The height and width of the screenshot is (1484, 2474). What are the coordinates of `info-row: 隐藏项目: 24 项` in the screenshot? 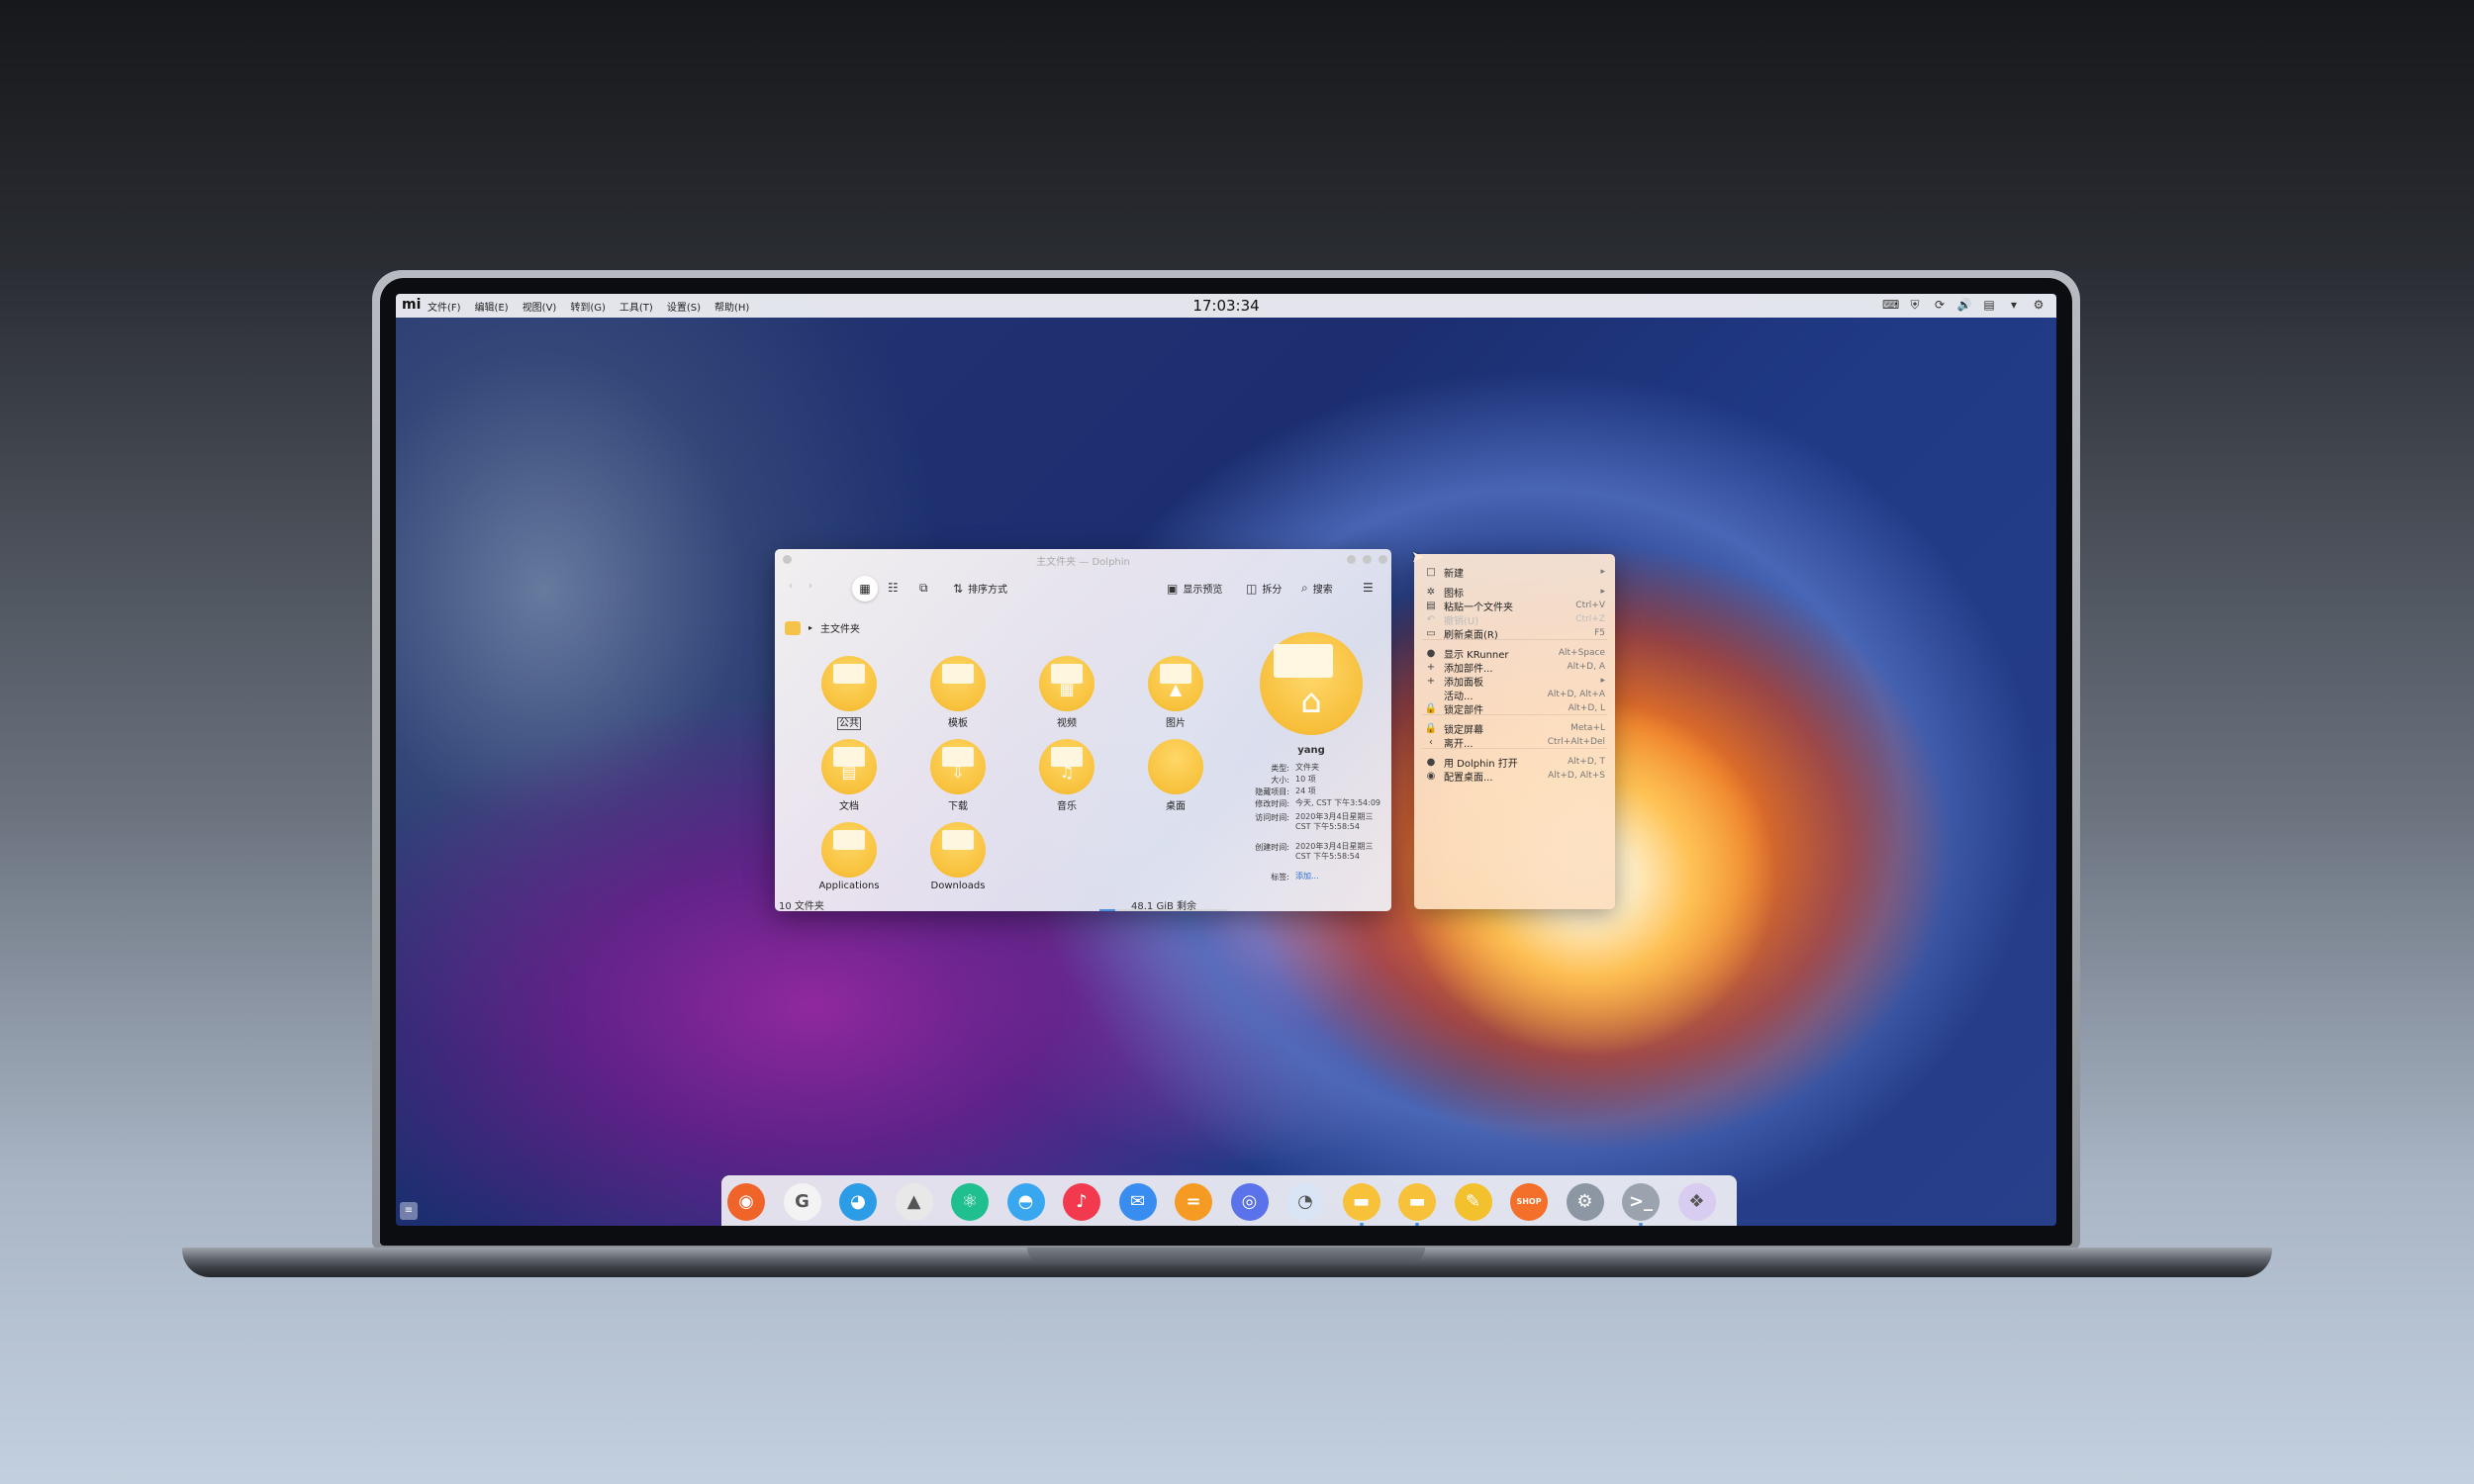 It's located at (1286, 791).